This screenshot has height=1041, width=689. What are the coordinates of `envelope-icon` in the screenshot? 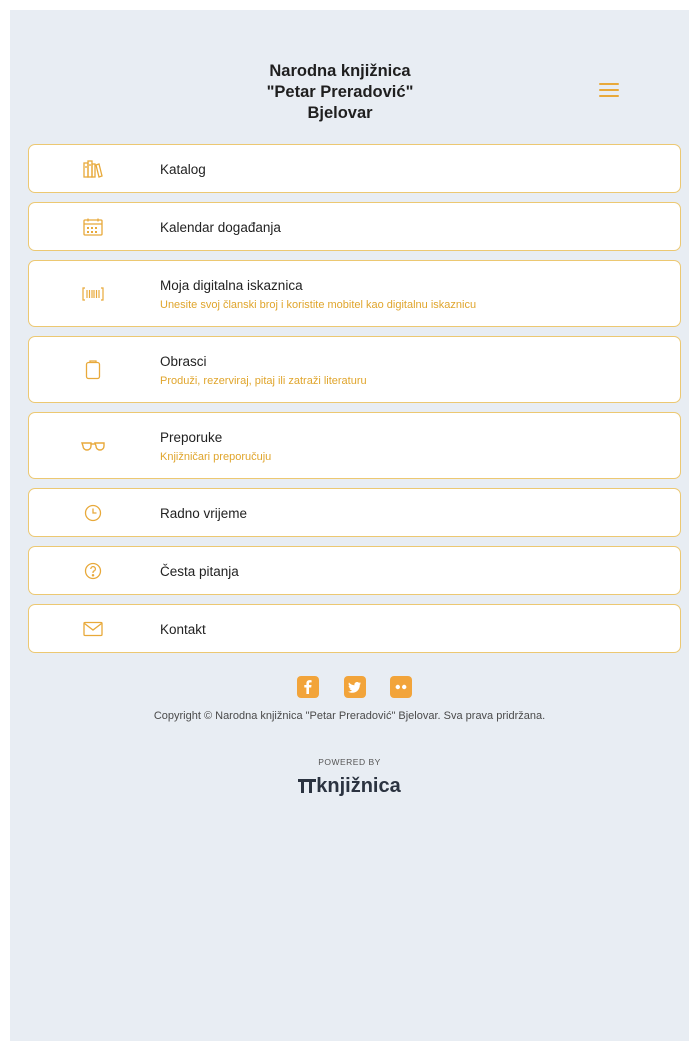 It's located at (93, 629).